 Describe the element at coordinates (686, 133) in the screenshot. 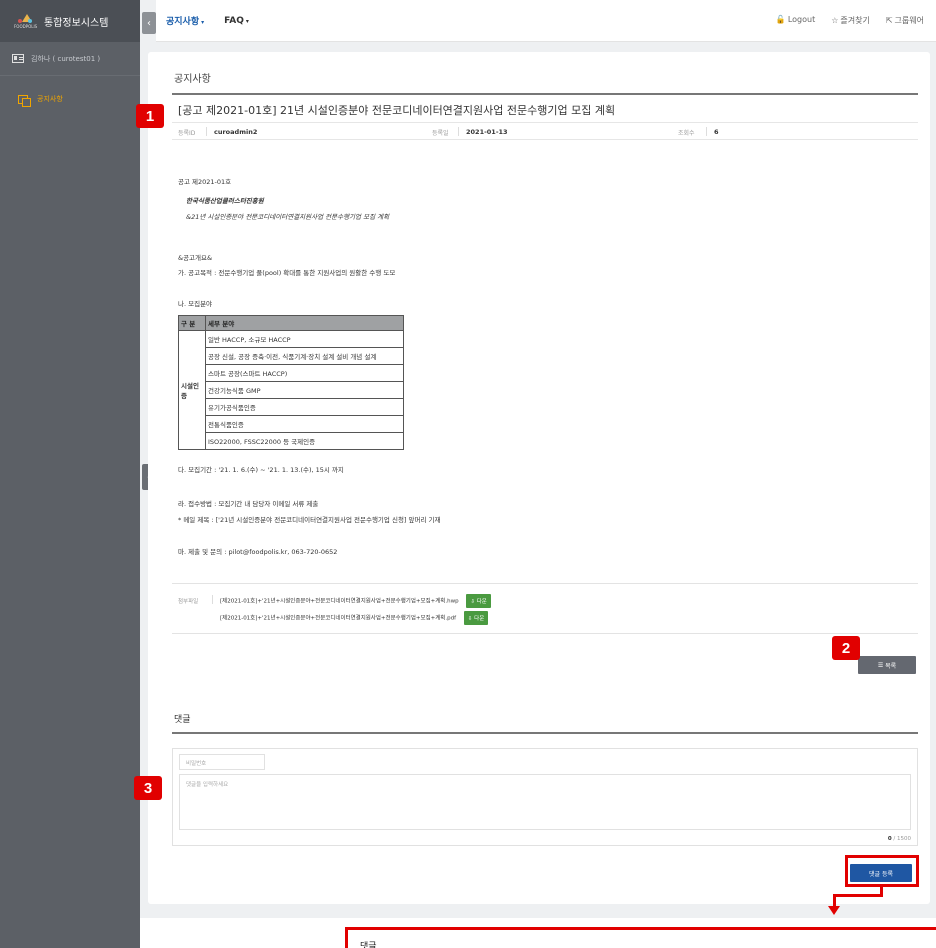

I see `views-label: 조회수` at that location.